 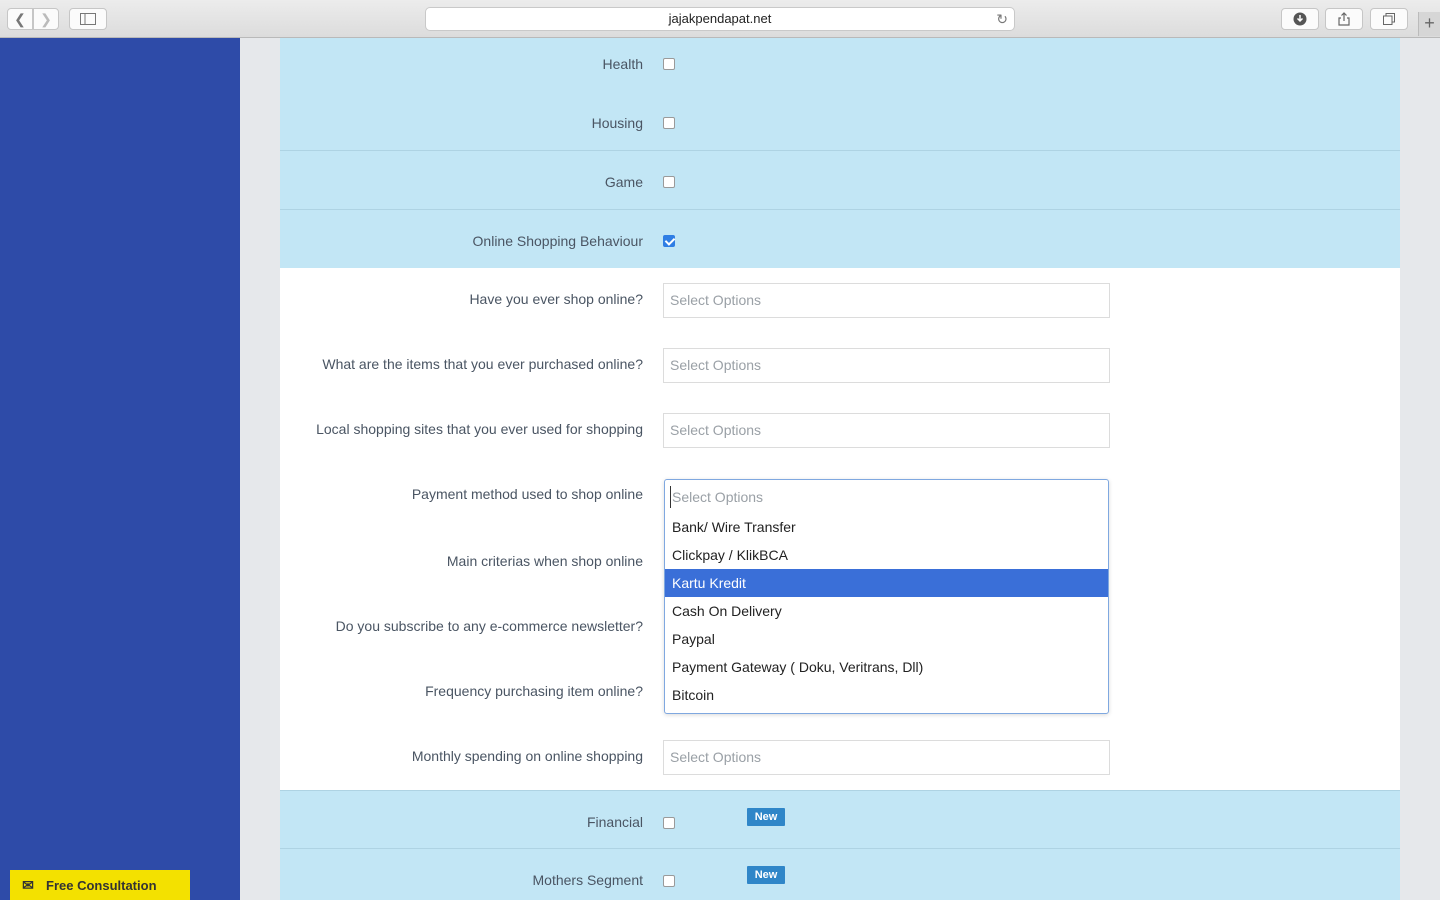 I want to click on dropdown-option: Paypal, so click(x=886, y=639).